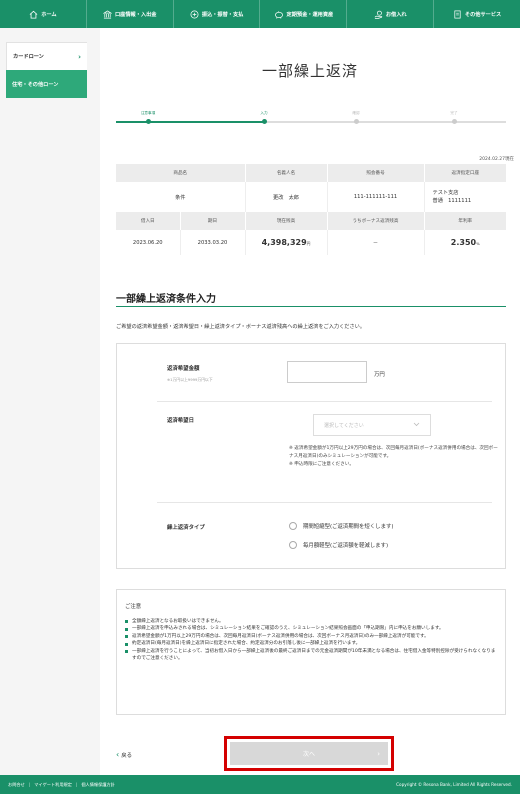 The height and width of the screenshot is (794, 520). Describe the element at coordinates (327, 372) in the screenshot. I see `amount-input` at that location.